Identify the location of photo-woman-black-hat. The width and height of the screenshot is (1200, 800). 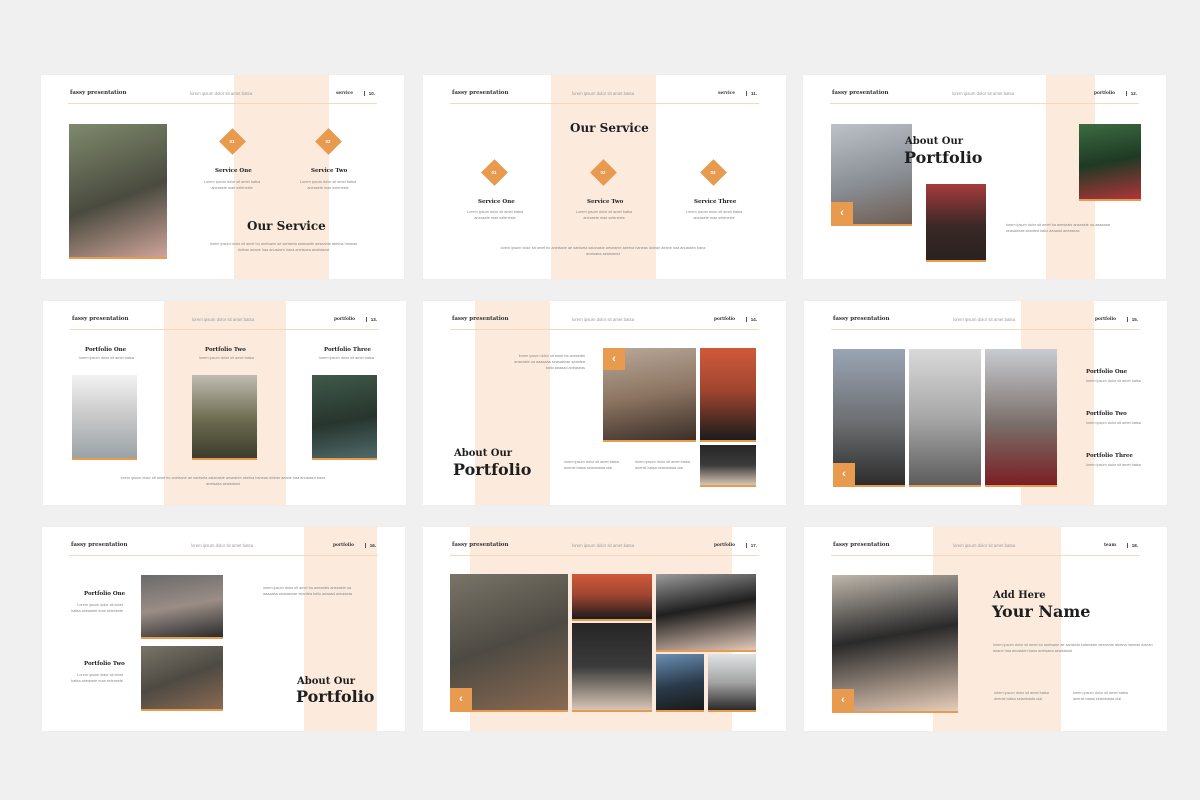
(706, 613).